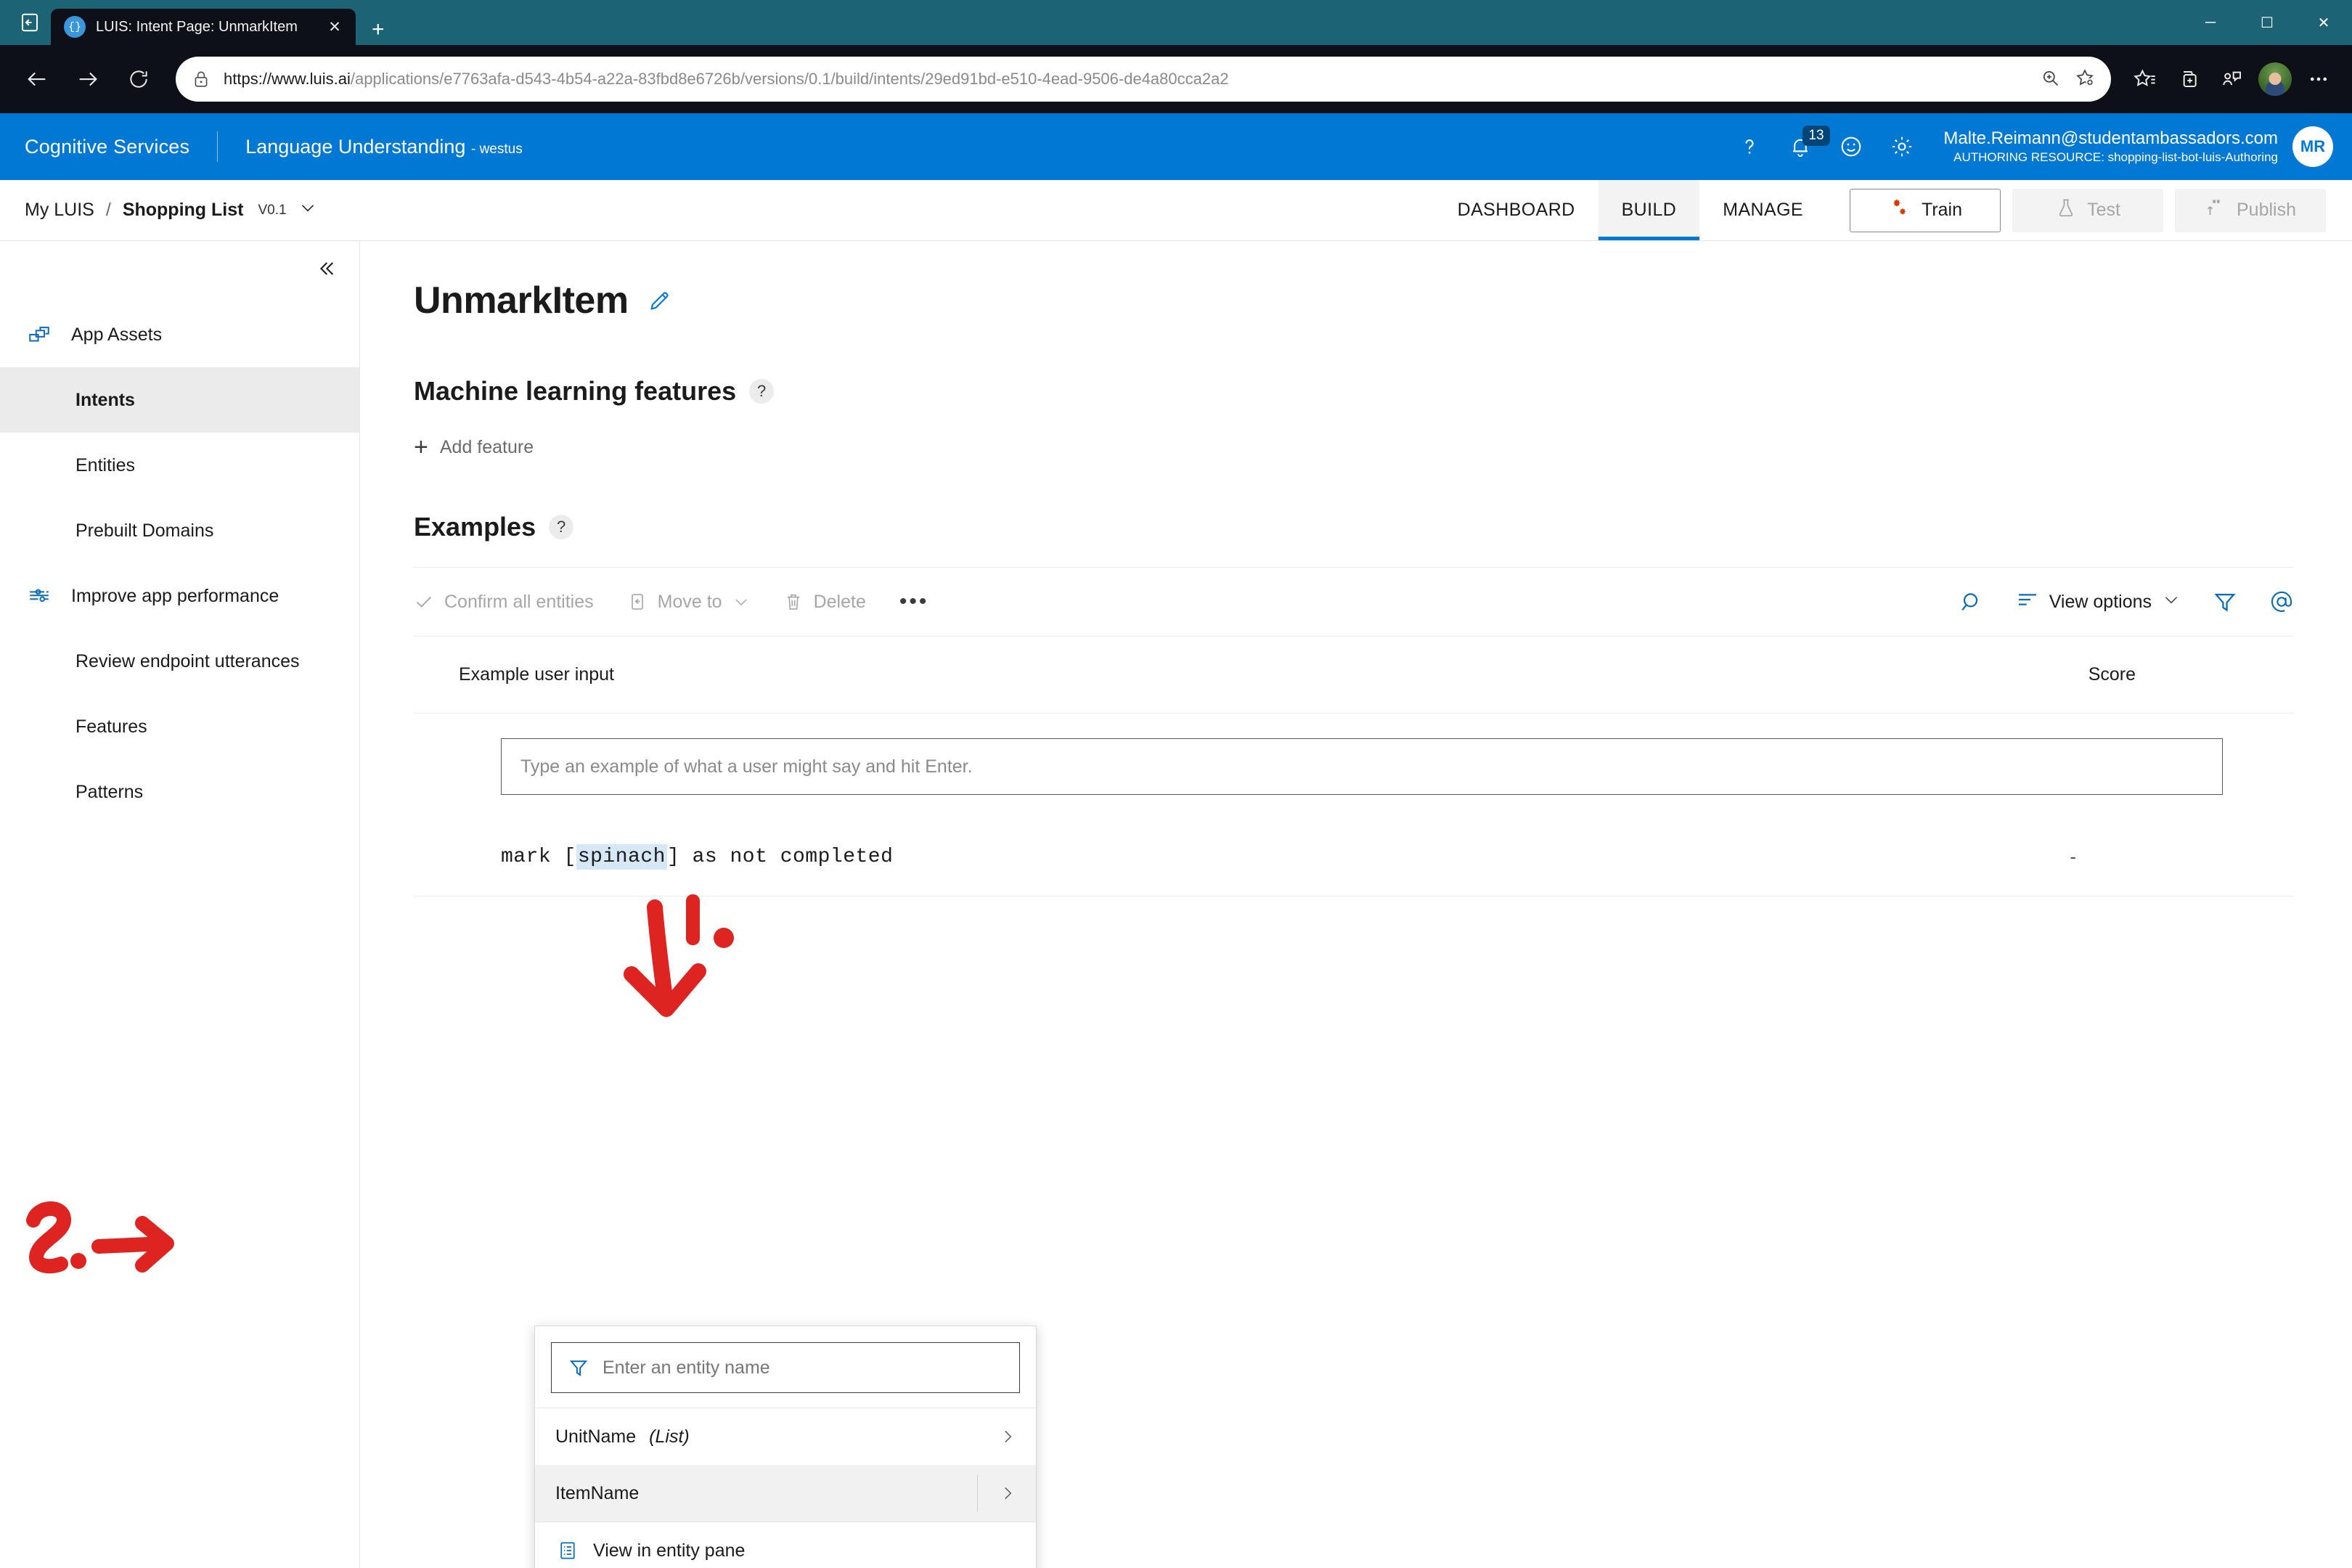 The width and height of the screenshot is (2352, 1568). I want to click on product-name: Language Understanding - westus, so click(384, 147).